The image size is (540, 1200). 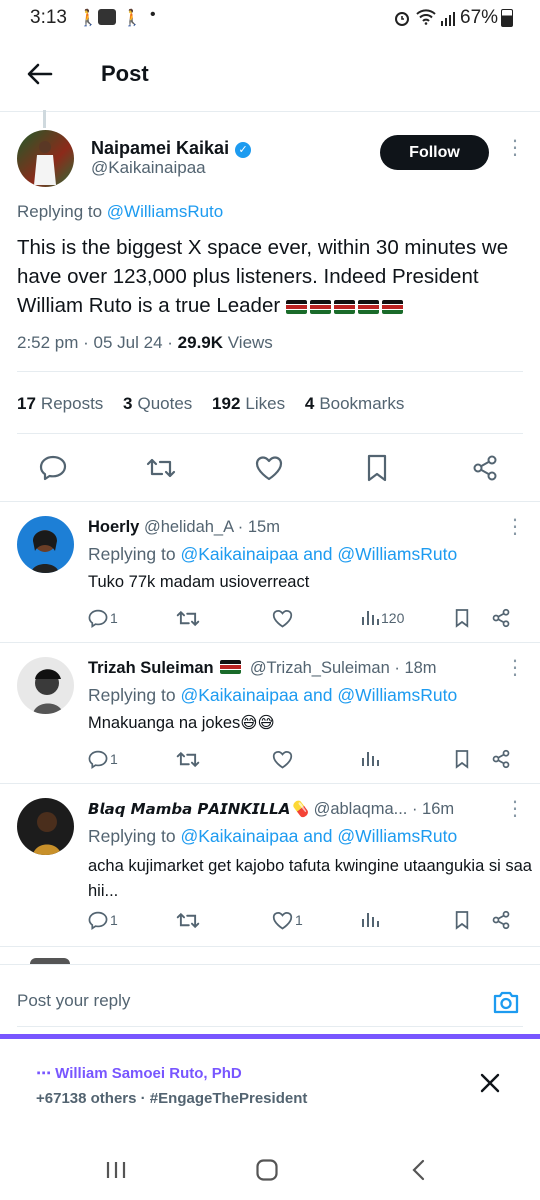 I want to click on like-count: 1, so click(x=299, y=920).